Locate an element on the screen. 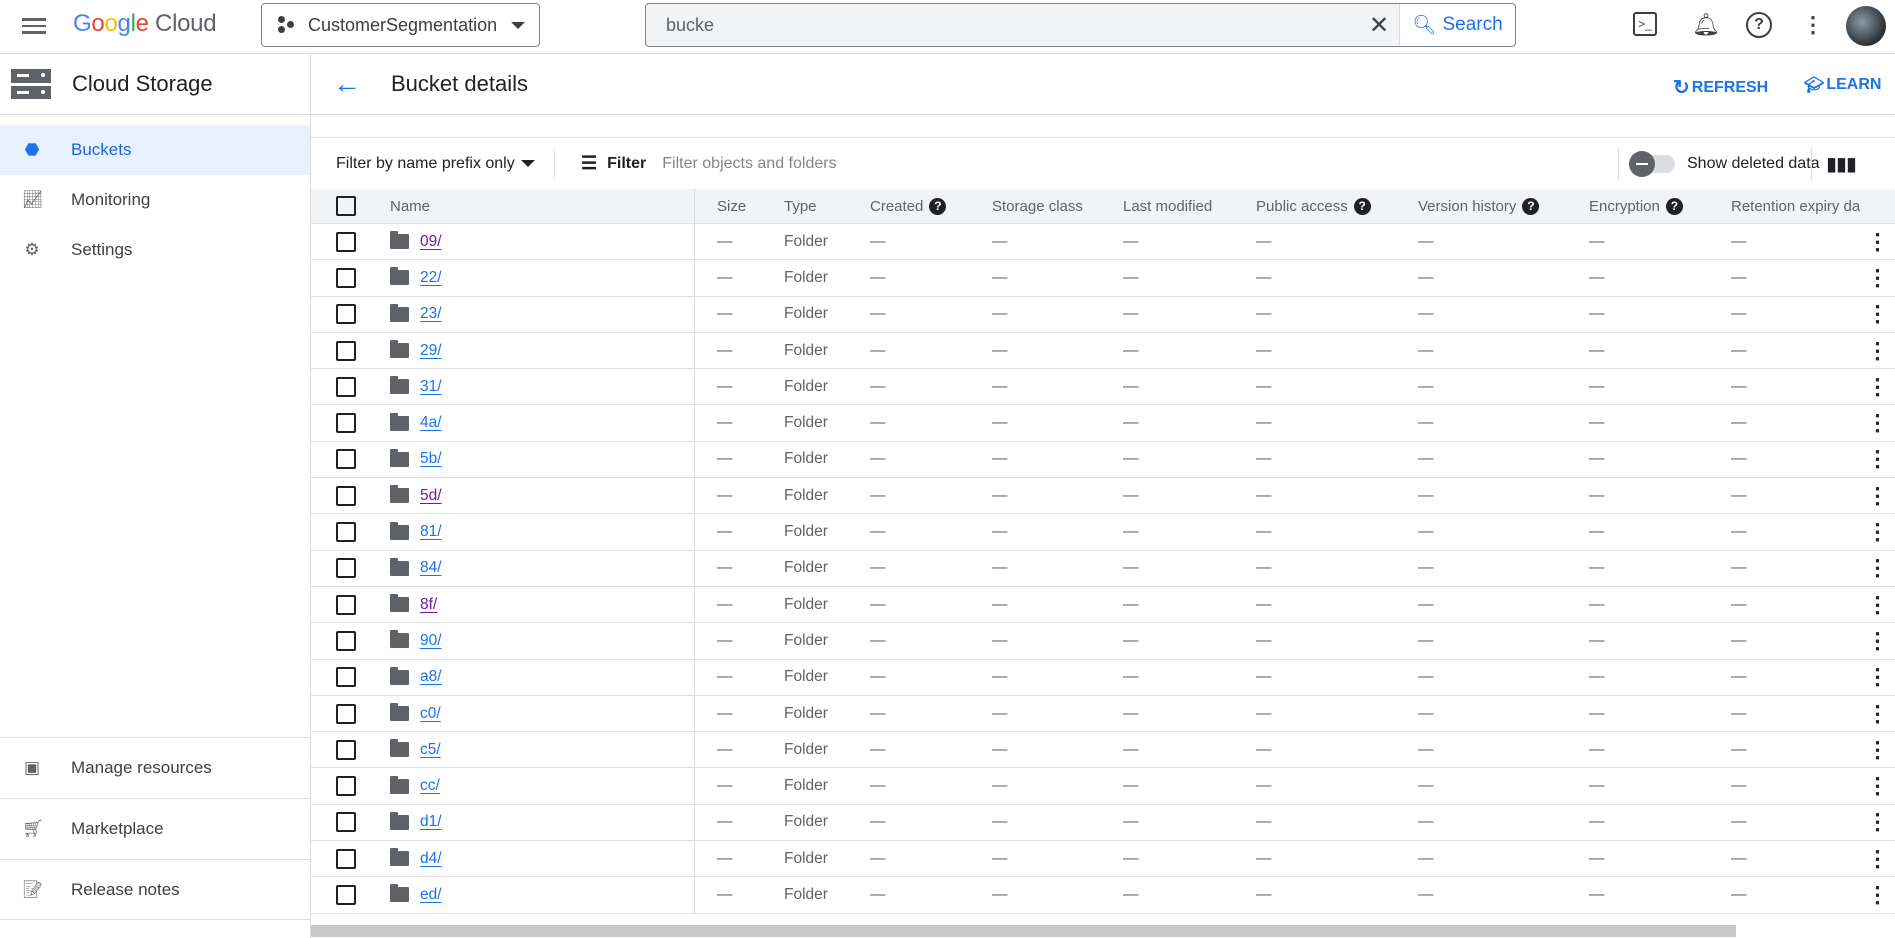  column-header-type: Type is located at coordinates (827, 206).